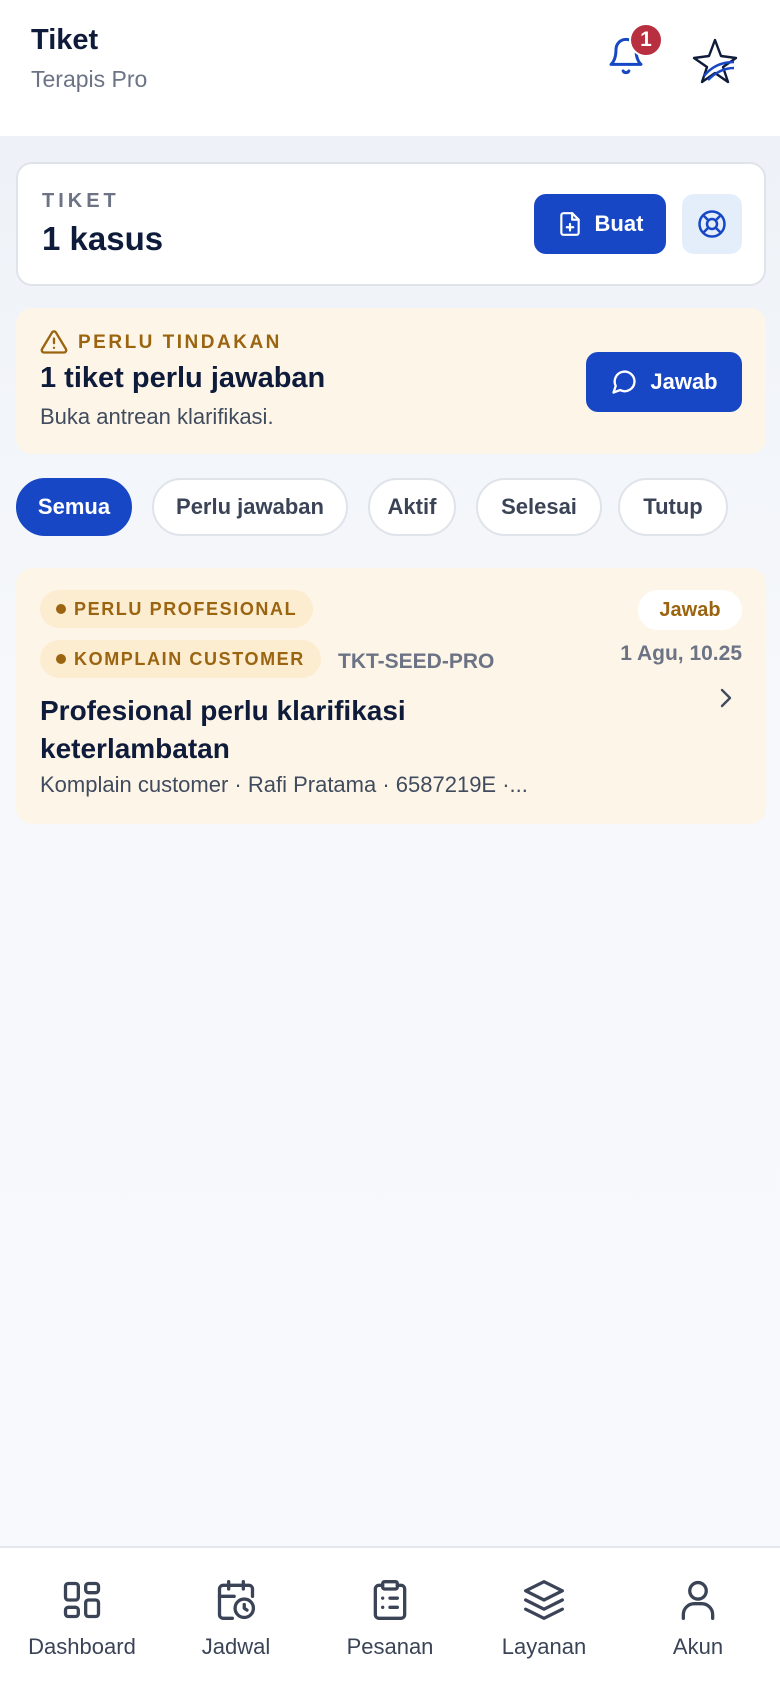  What do you see at coordinates (236, 1600) in the screenshot?
I see `calendar-clock-icon` at bounding box center [236, 1600].